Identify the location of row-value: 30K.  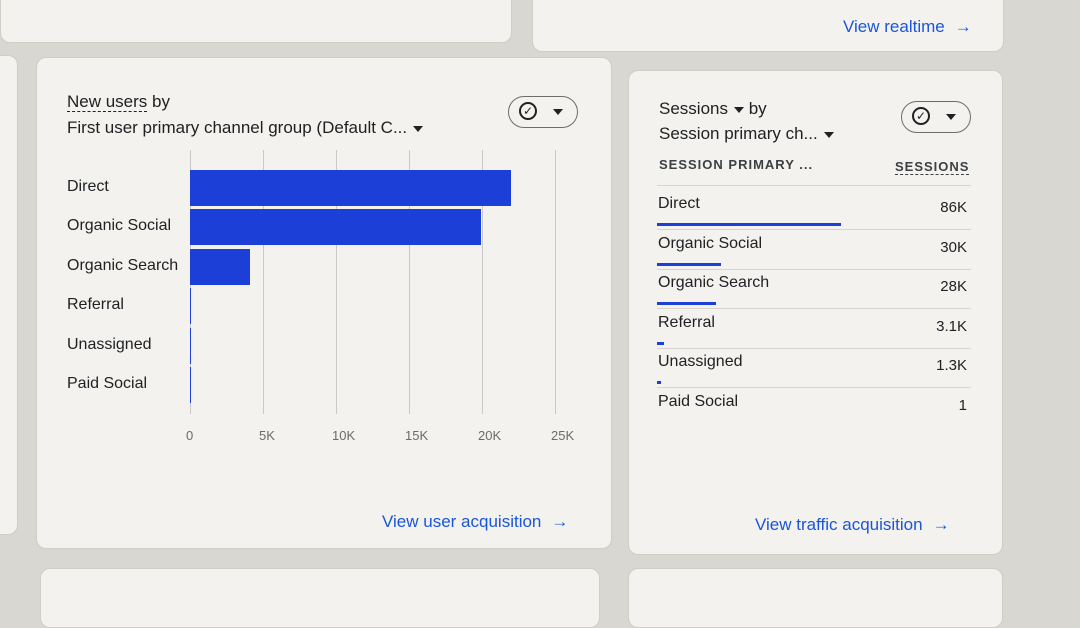
(953, 247).